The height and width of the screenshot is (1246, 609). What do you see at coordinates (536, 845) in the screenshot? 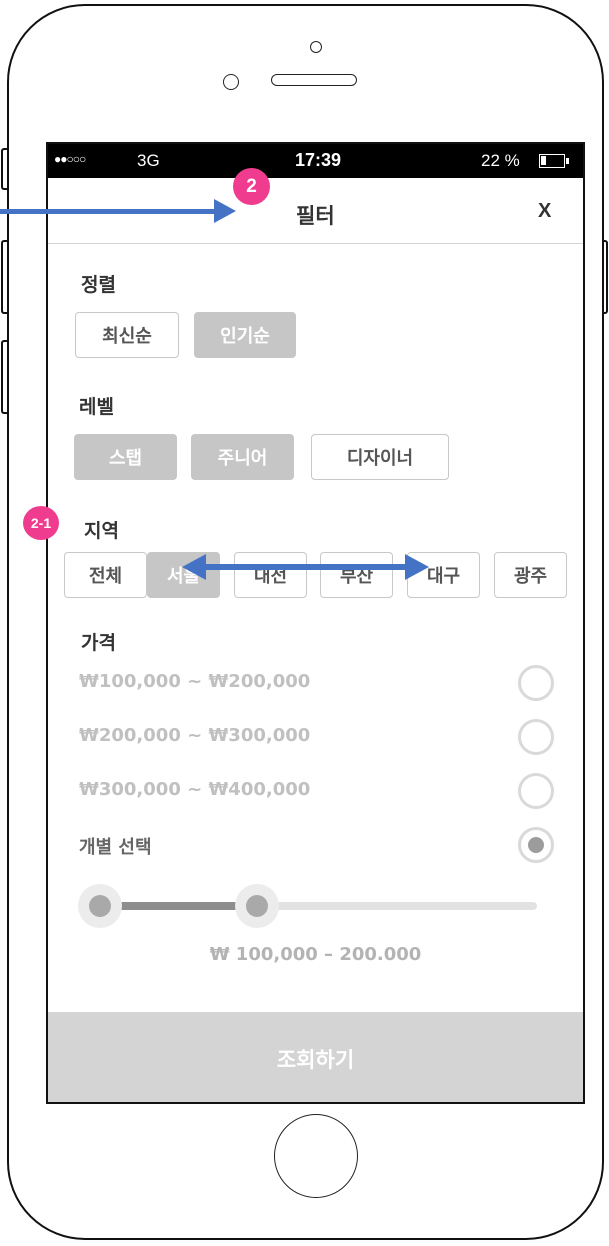
I see `price-custom-radio` at bounding box center [536, 845].